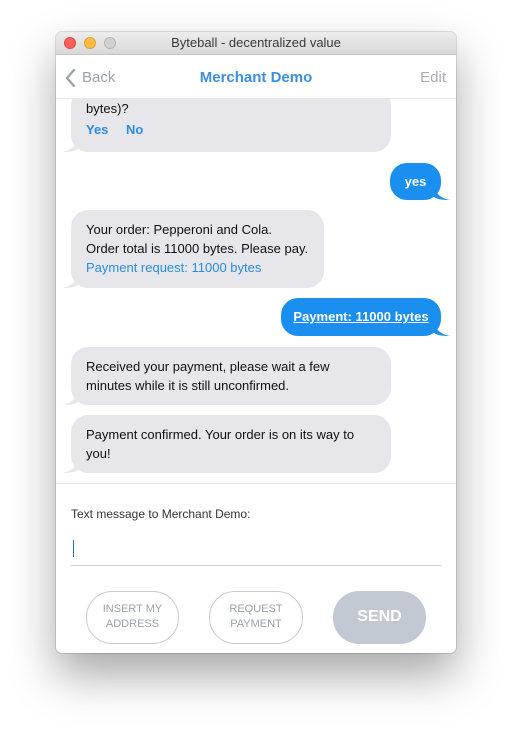  I want to click on nav-bar: Back Merchant Demo Edit, so click(256, 77).